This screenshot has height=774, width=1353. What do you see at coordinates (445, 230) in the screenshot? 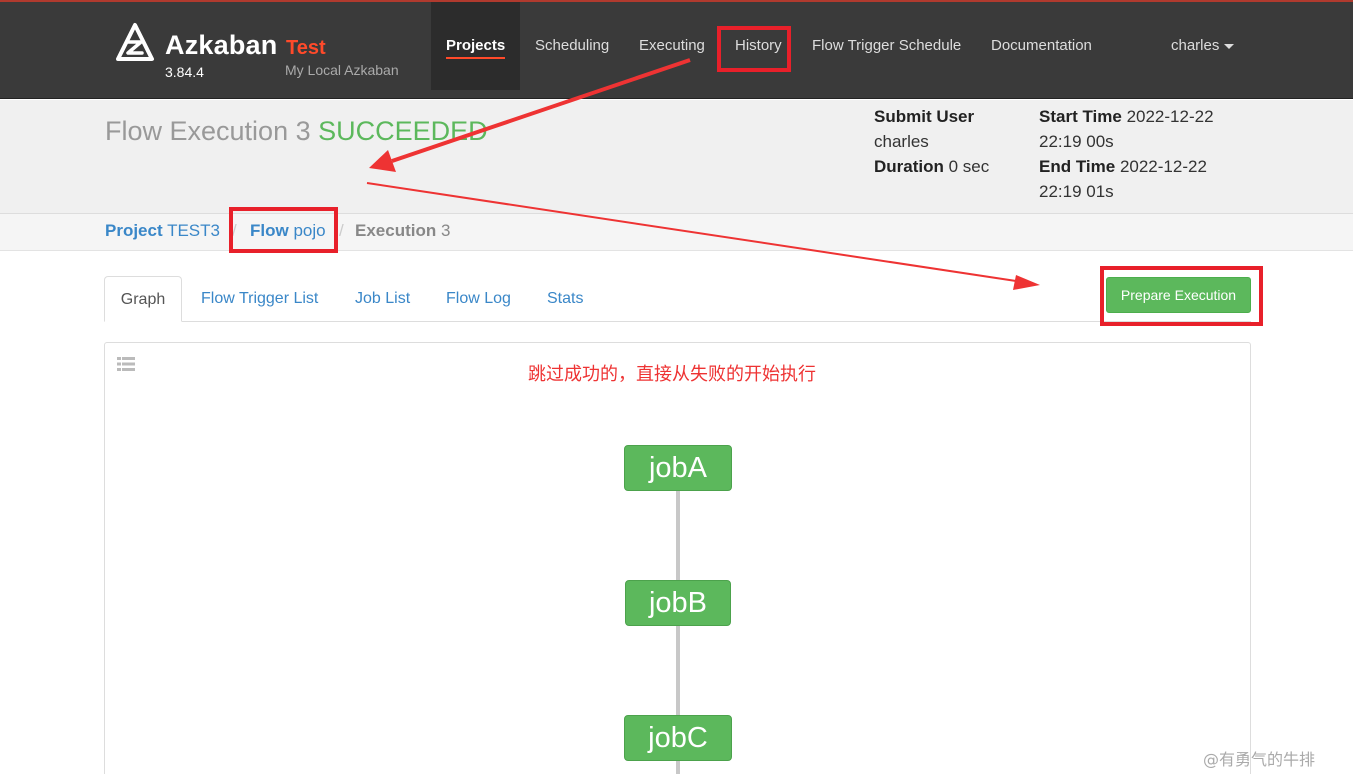
I see `breadcrumb-execution-value: 3` at bounding box center [445, 230].